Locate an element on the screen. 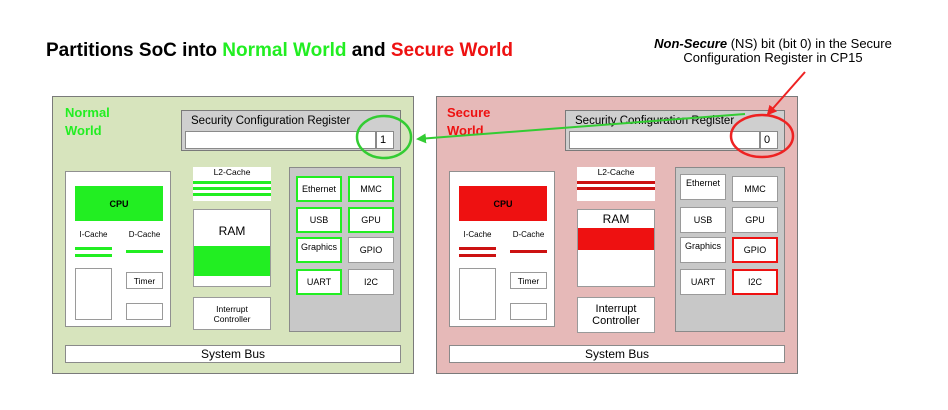  bit-flip-arrow is located at coordinates (581, 128).